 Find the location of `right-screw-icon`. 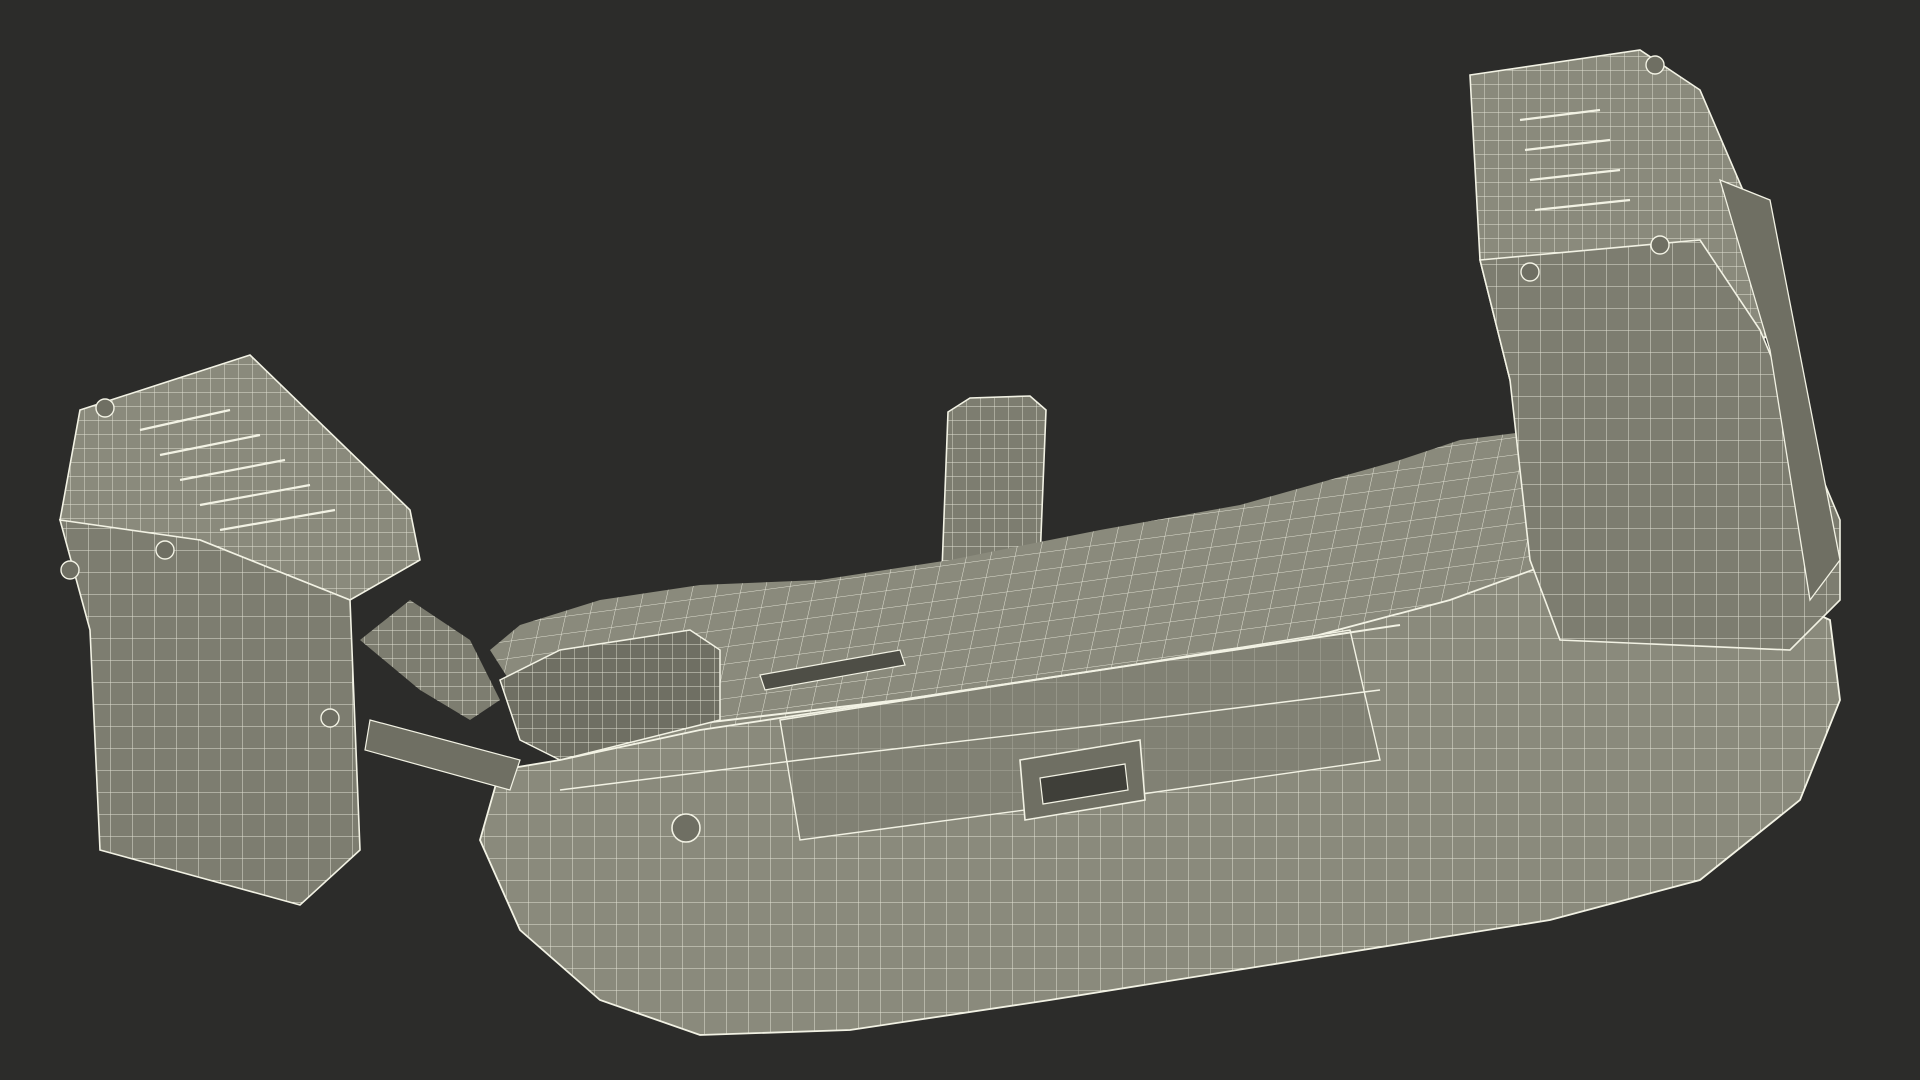

right-screw-icon is located at coordinates (1655, 65).